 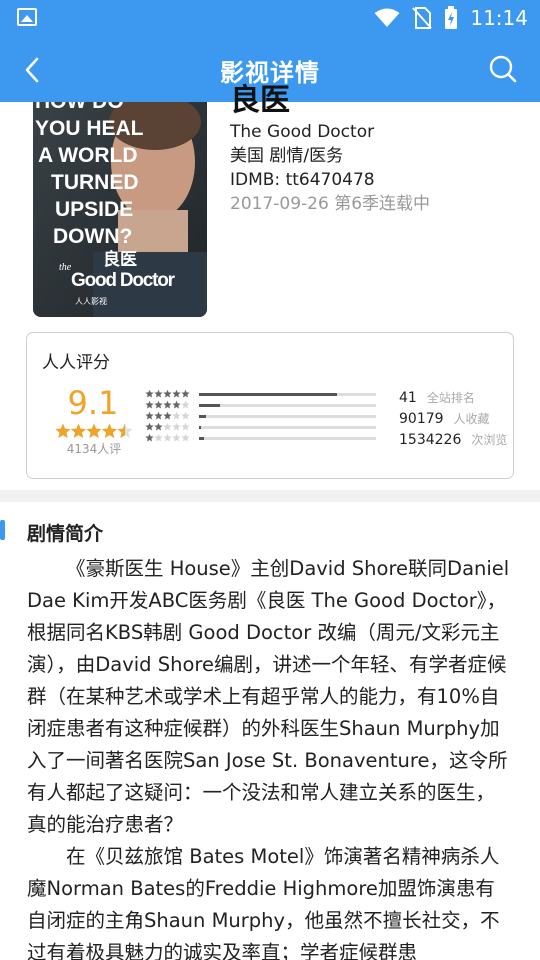 I want to click on poster-text-line: UPSIDE, so click(x=94, y=209).